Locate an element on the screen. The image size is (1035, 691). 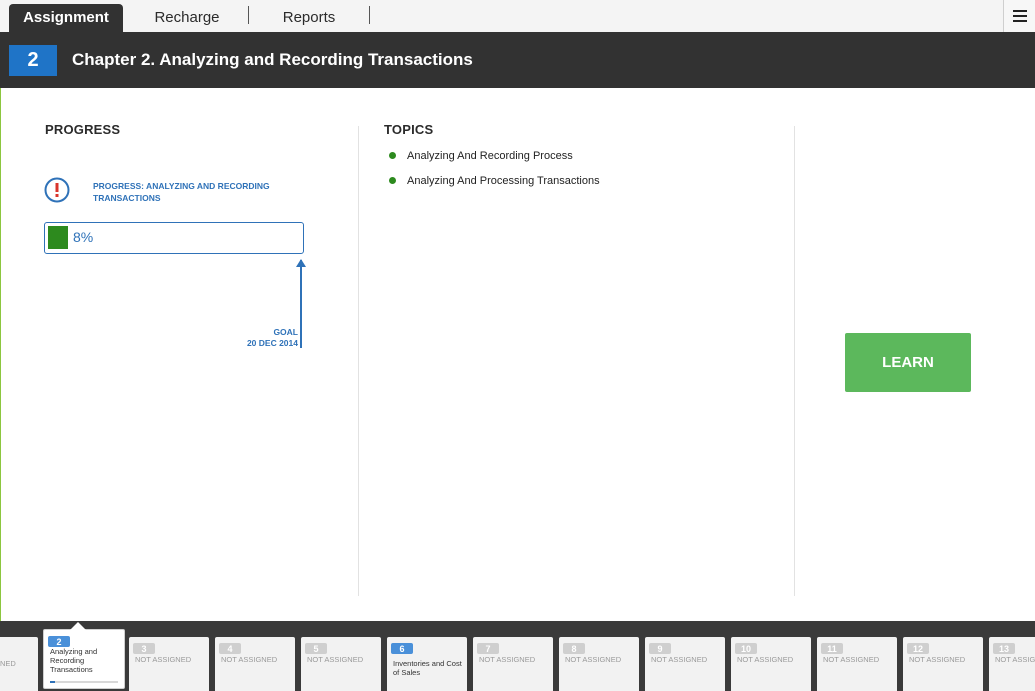
chapter-card-8: 8 NOT ASSIGNED is located at coordinates (599, 664).